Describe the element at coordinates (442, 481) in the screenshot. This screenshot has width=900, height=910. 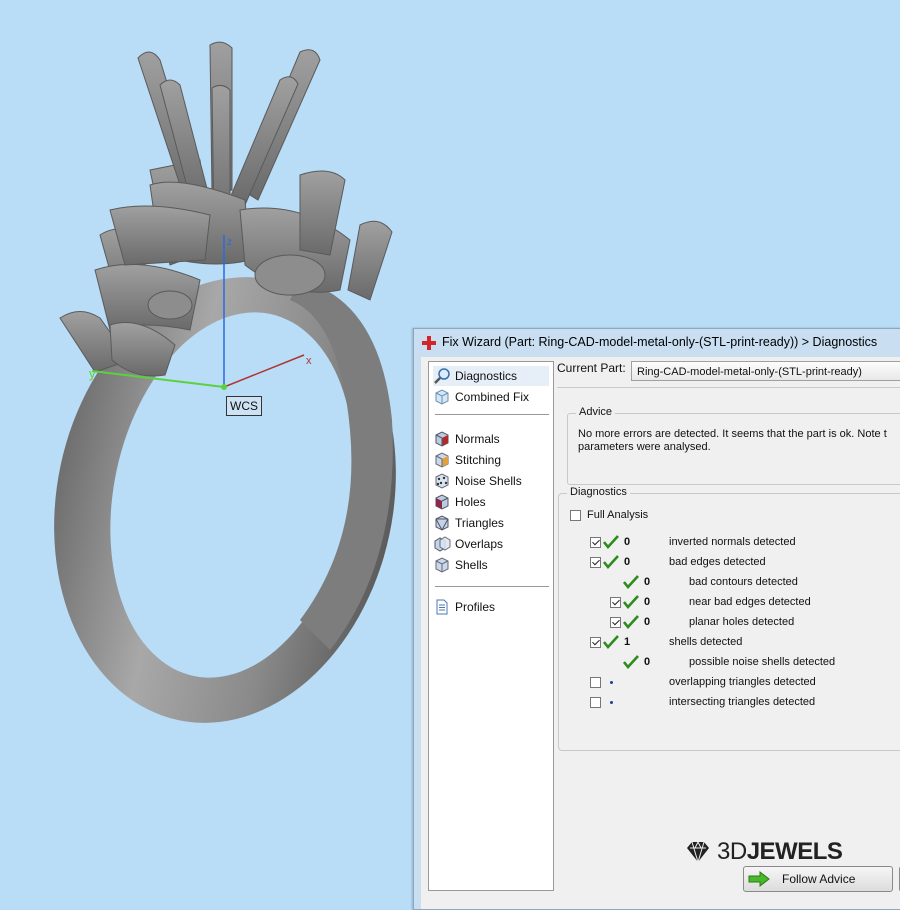
I see `noise-shells-icon` at that location.